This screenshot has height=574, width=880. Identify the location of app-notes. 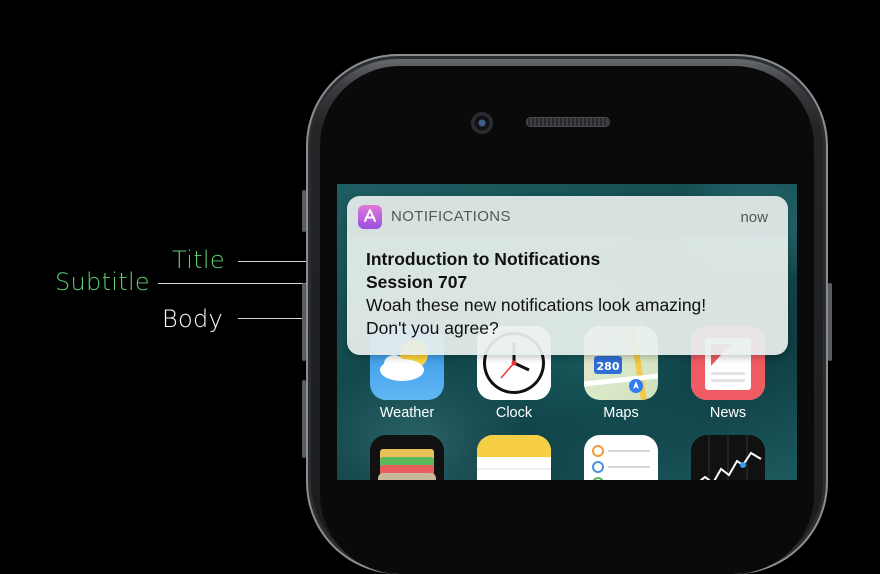
(514, 457).